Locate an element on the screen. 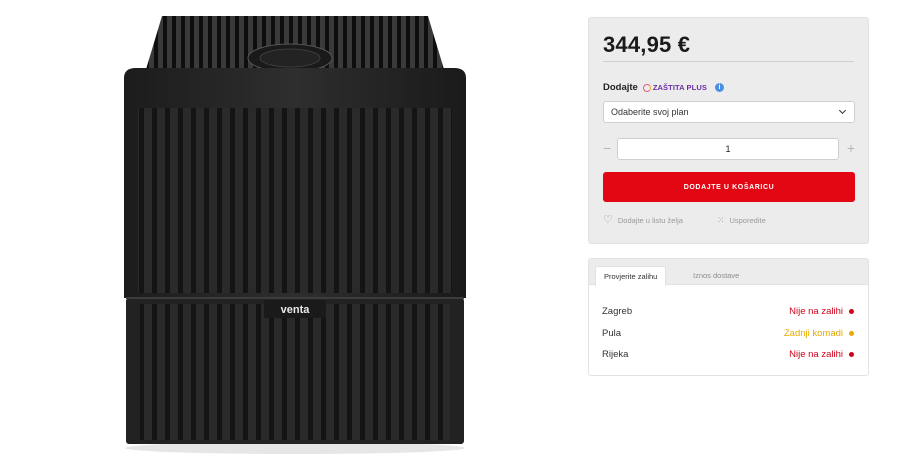 The width and height of the screenshot is (920, 468). divider is located at coordinates (728, 61).